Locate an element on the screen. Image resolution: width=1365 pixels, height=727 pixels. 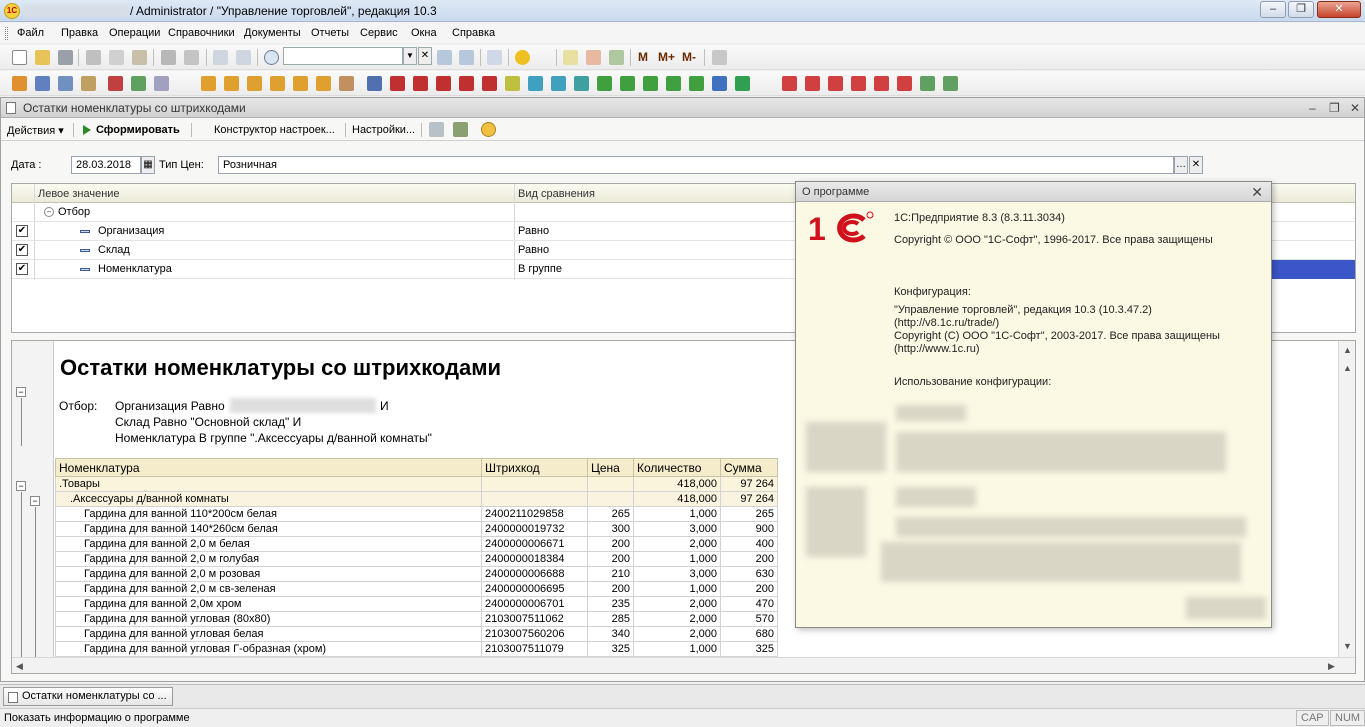
bank-out-icon is located at coordinates (443, 83).